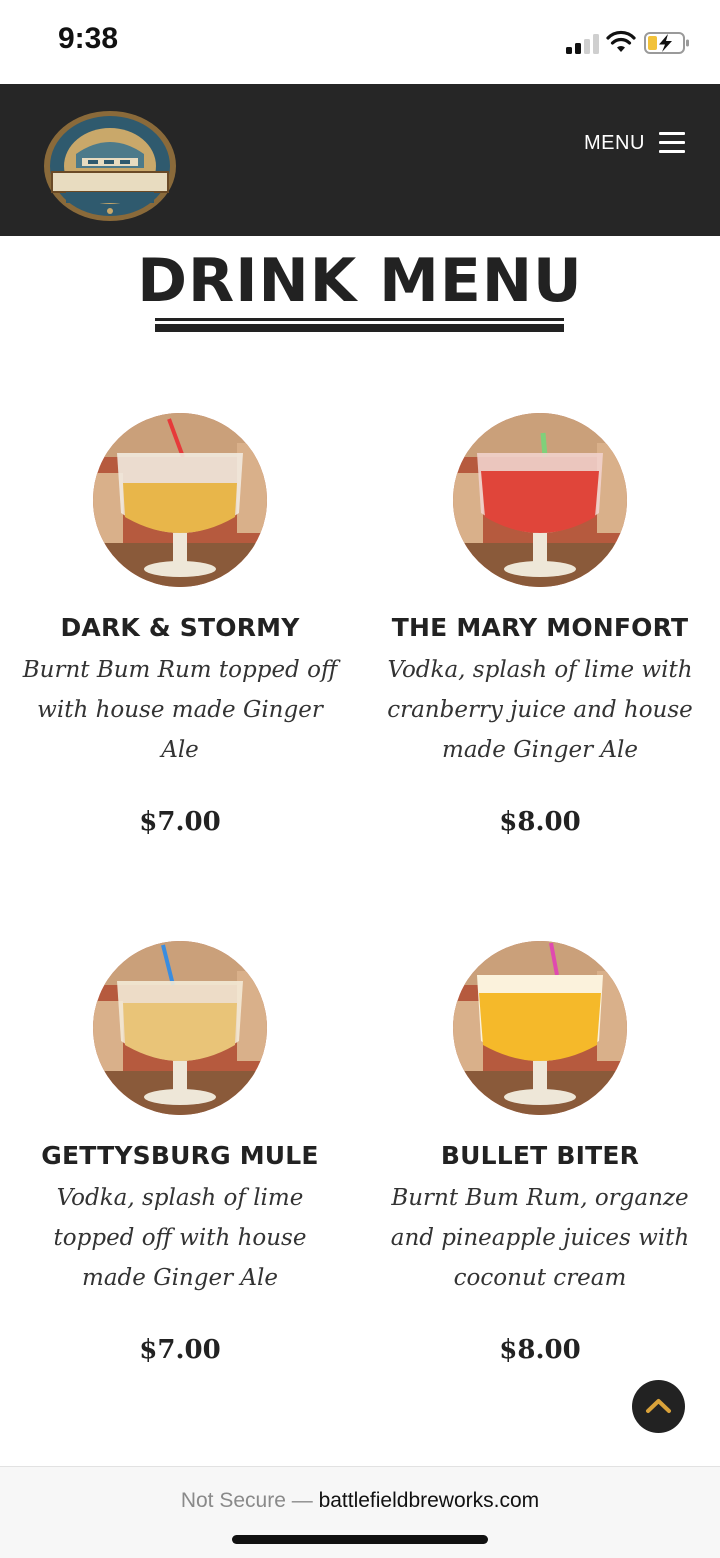 This screenshot has height=1558, width=720. I want to click on menu-label: MENU, so click(614, 142).